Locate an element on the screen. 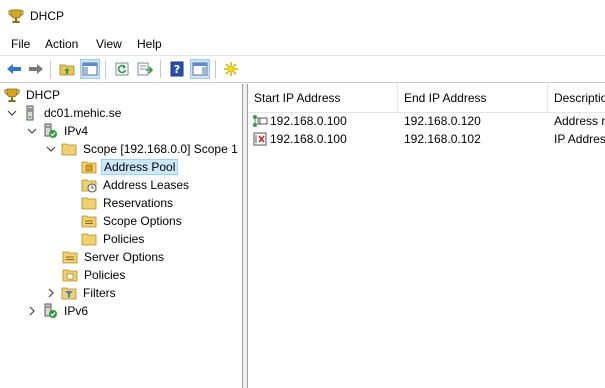  tree-node-server-options: Server Options is located at coordinates (114, 257).